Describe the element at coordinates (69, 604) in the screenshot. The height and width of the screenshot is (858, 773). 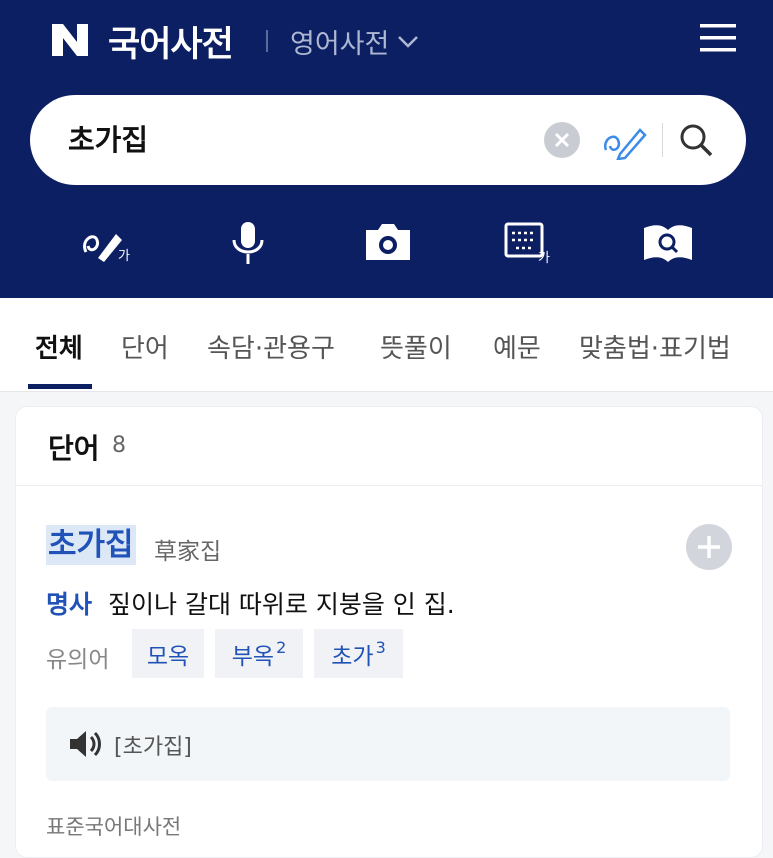
I see `part-of-speech: 명사` at that location.